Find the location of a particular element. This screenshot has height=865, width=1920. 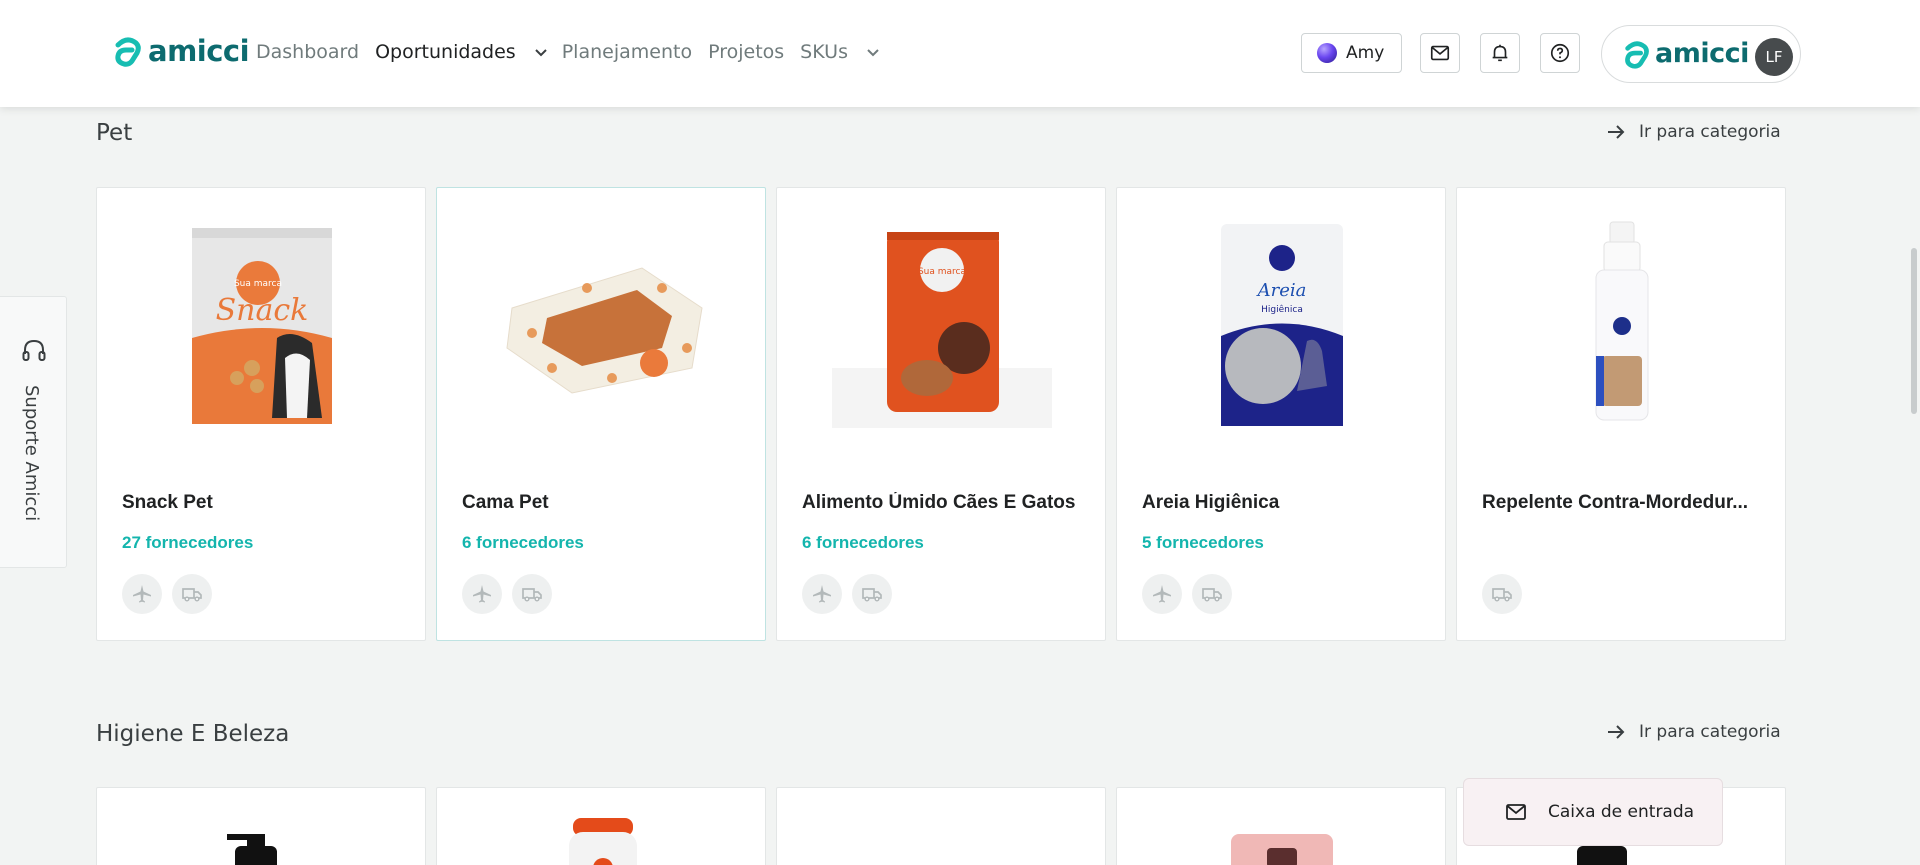

pack-snack-word: Snack is located at coordinates (262, 310).